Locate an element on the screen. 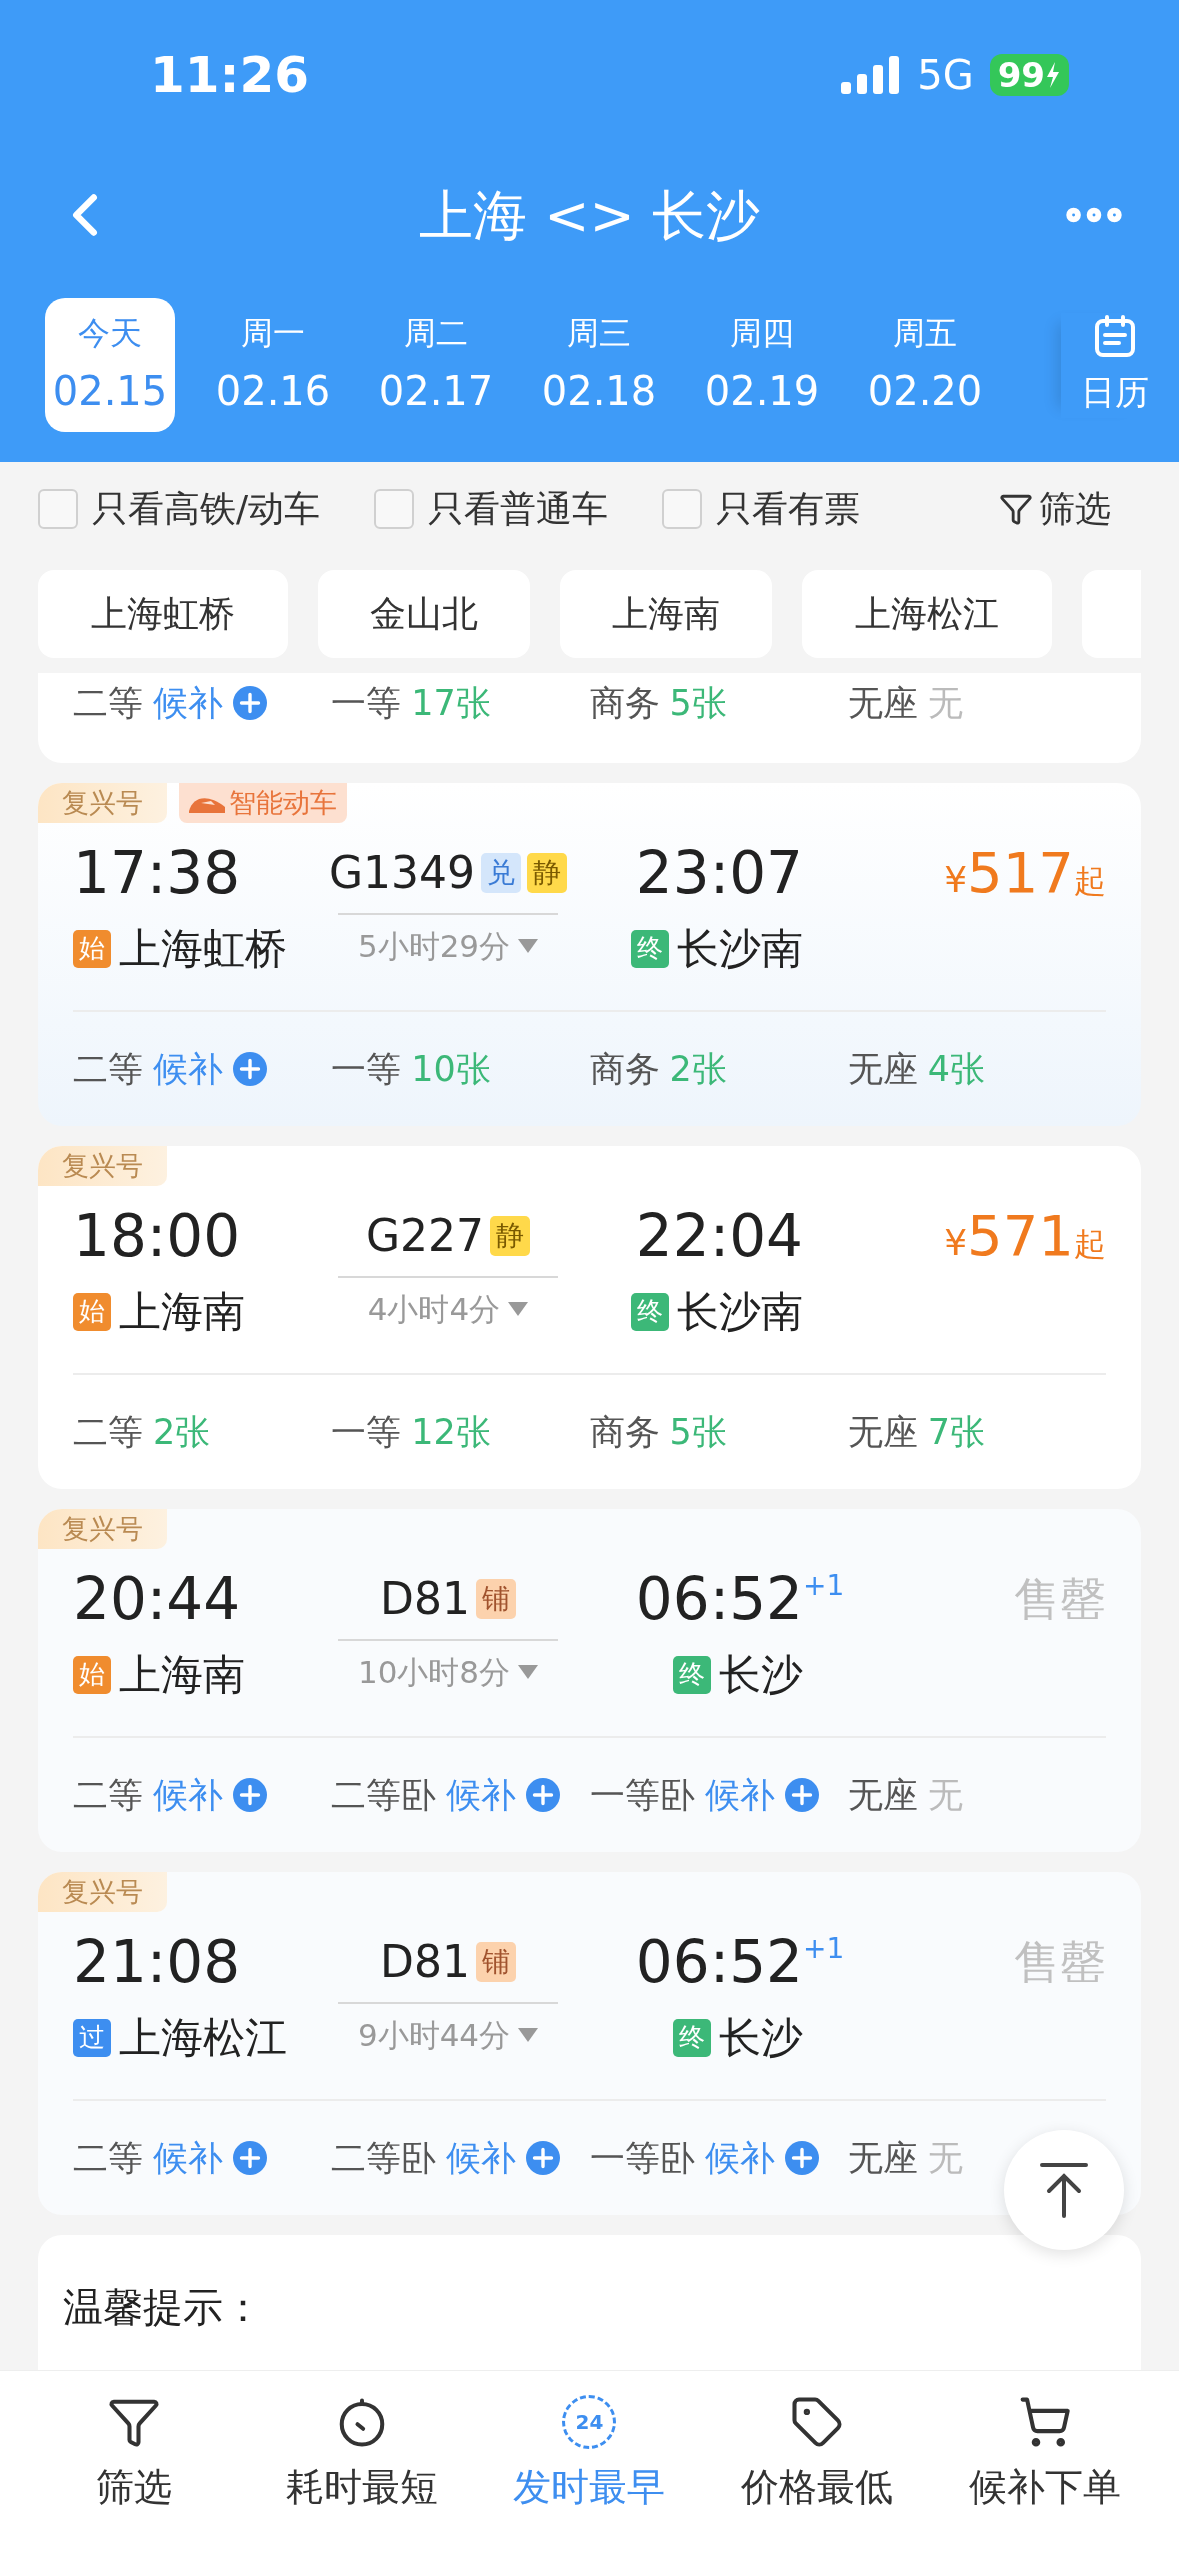  sort-tab: 耗时最短 is located at coordinates (361, 2475).